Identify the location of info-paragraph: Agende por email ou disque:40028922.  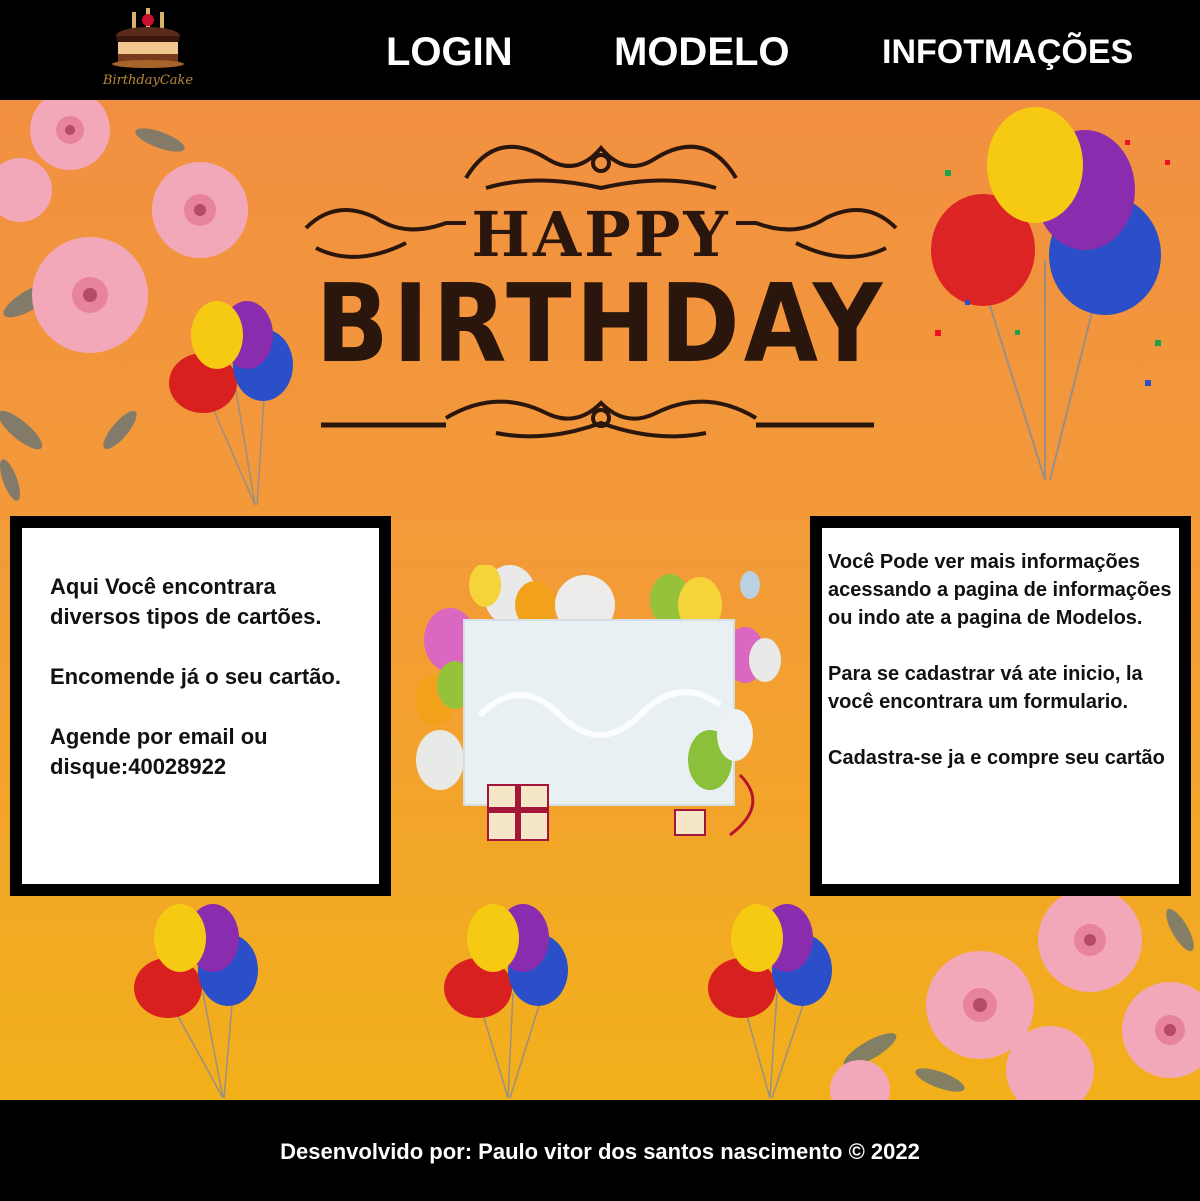
(159, 751).